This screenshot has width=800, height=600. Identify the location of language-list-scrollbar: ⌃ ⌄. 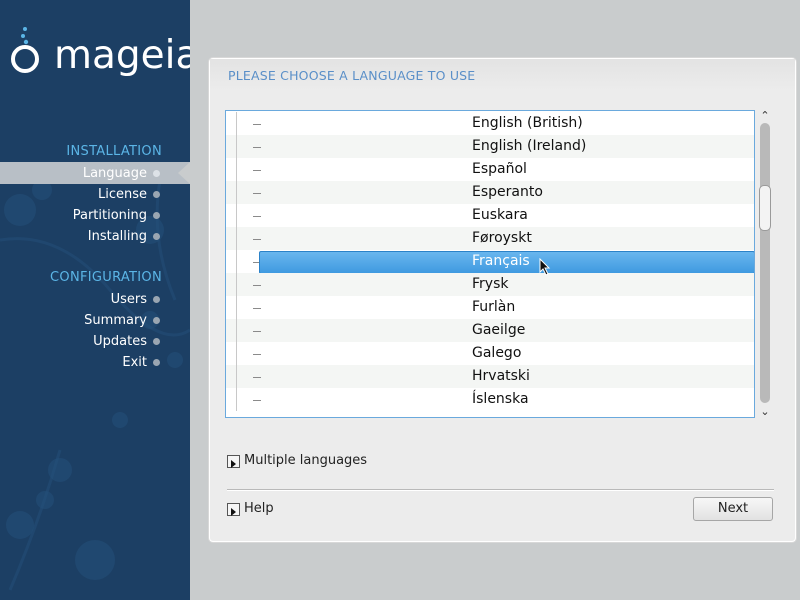
(765, 264).